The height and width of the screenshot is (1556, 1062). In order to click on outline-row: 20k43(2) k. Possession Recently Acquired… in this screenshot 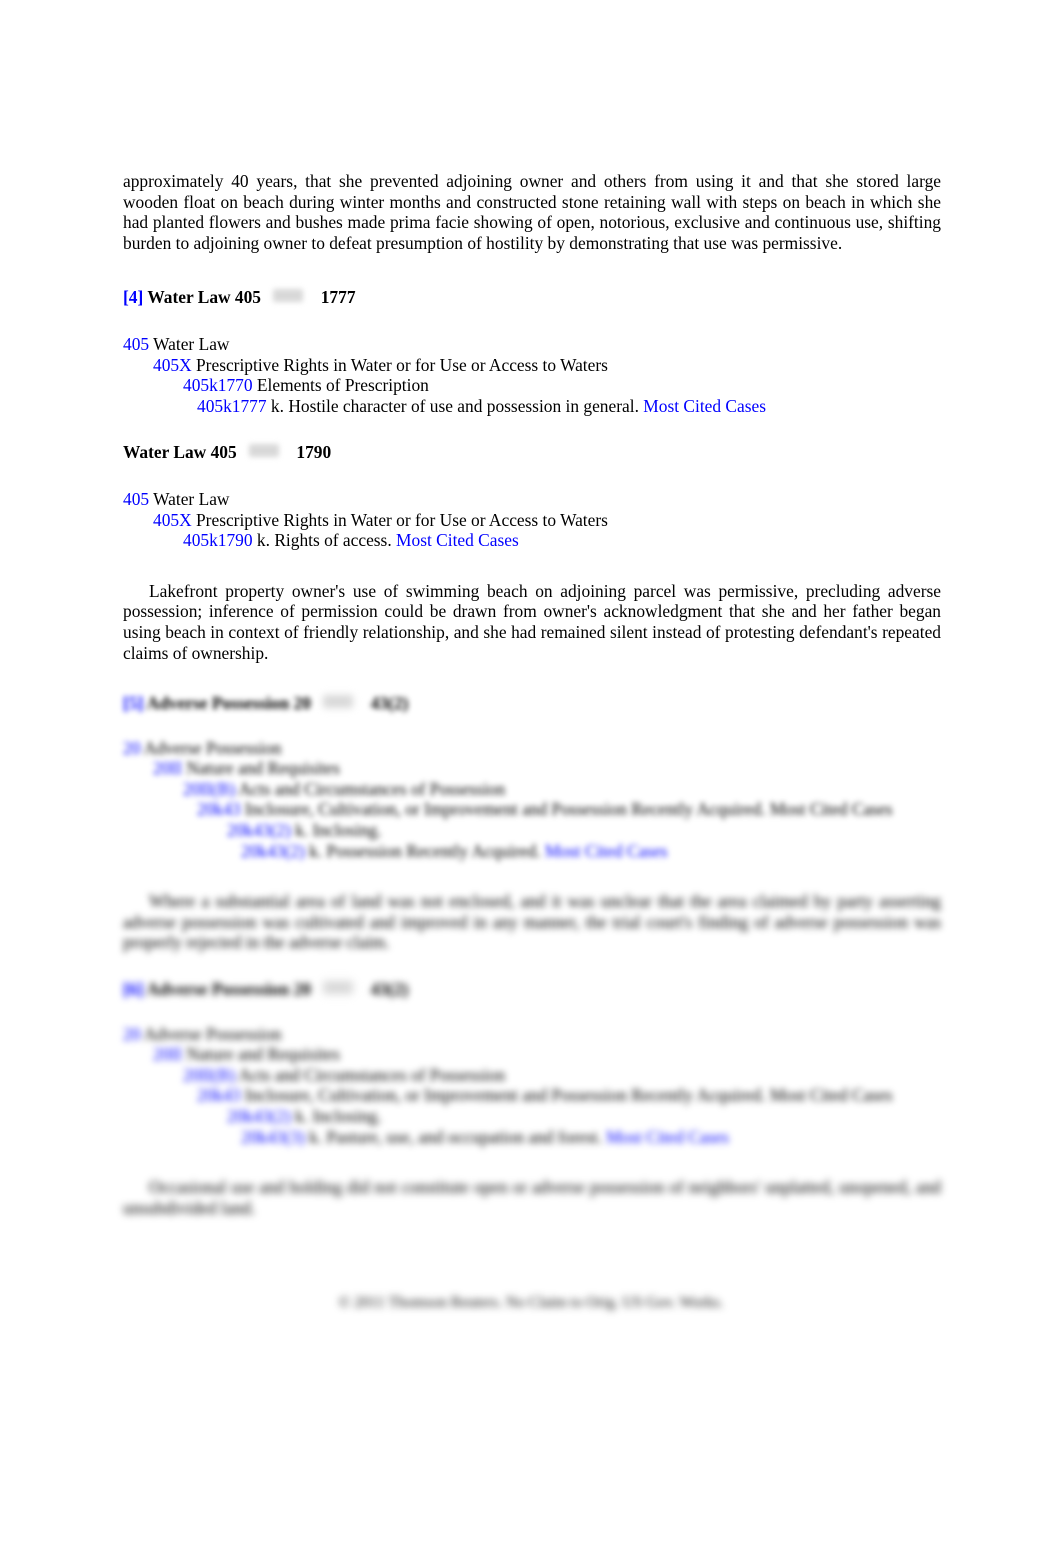, I will do `click(532, 851)`.